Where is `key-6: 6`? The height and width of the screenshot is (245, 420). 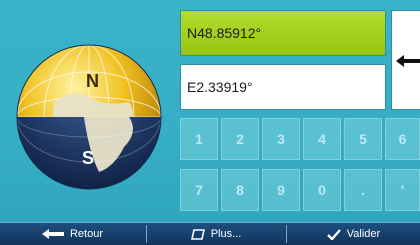
key-6: 6 is located at coordinates (402, 139).